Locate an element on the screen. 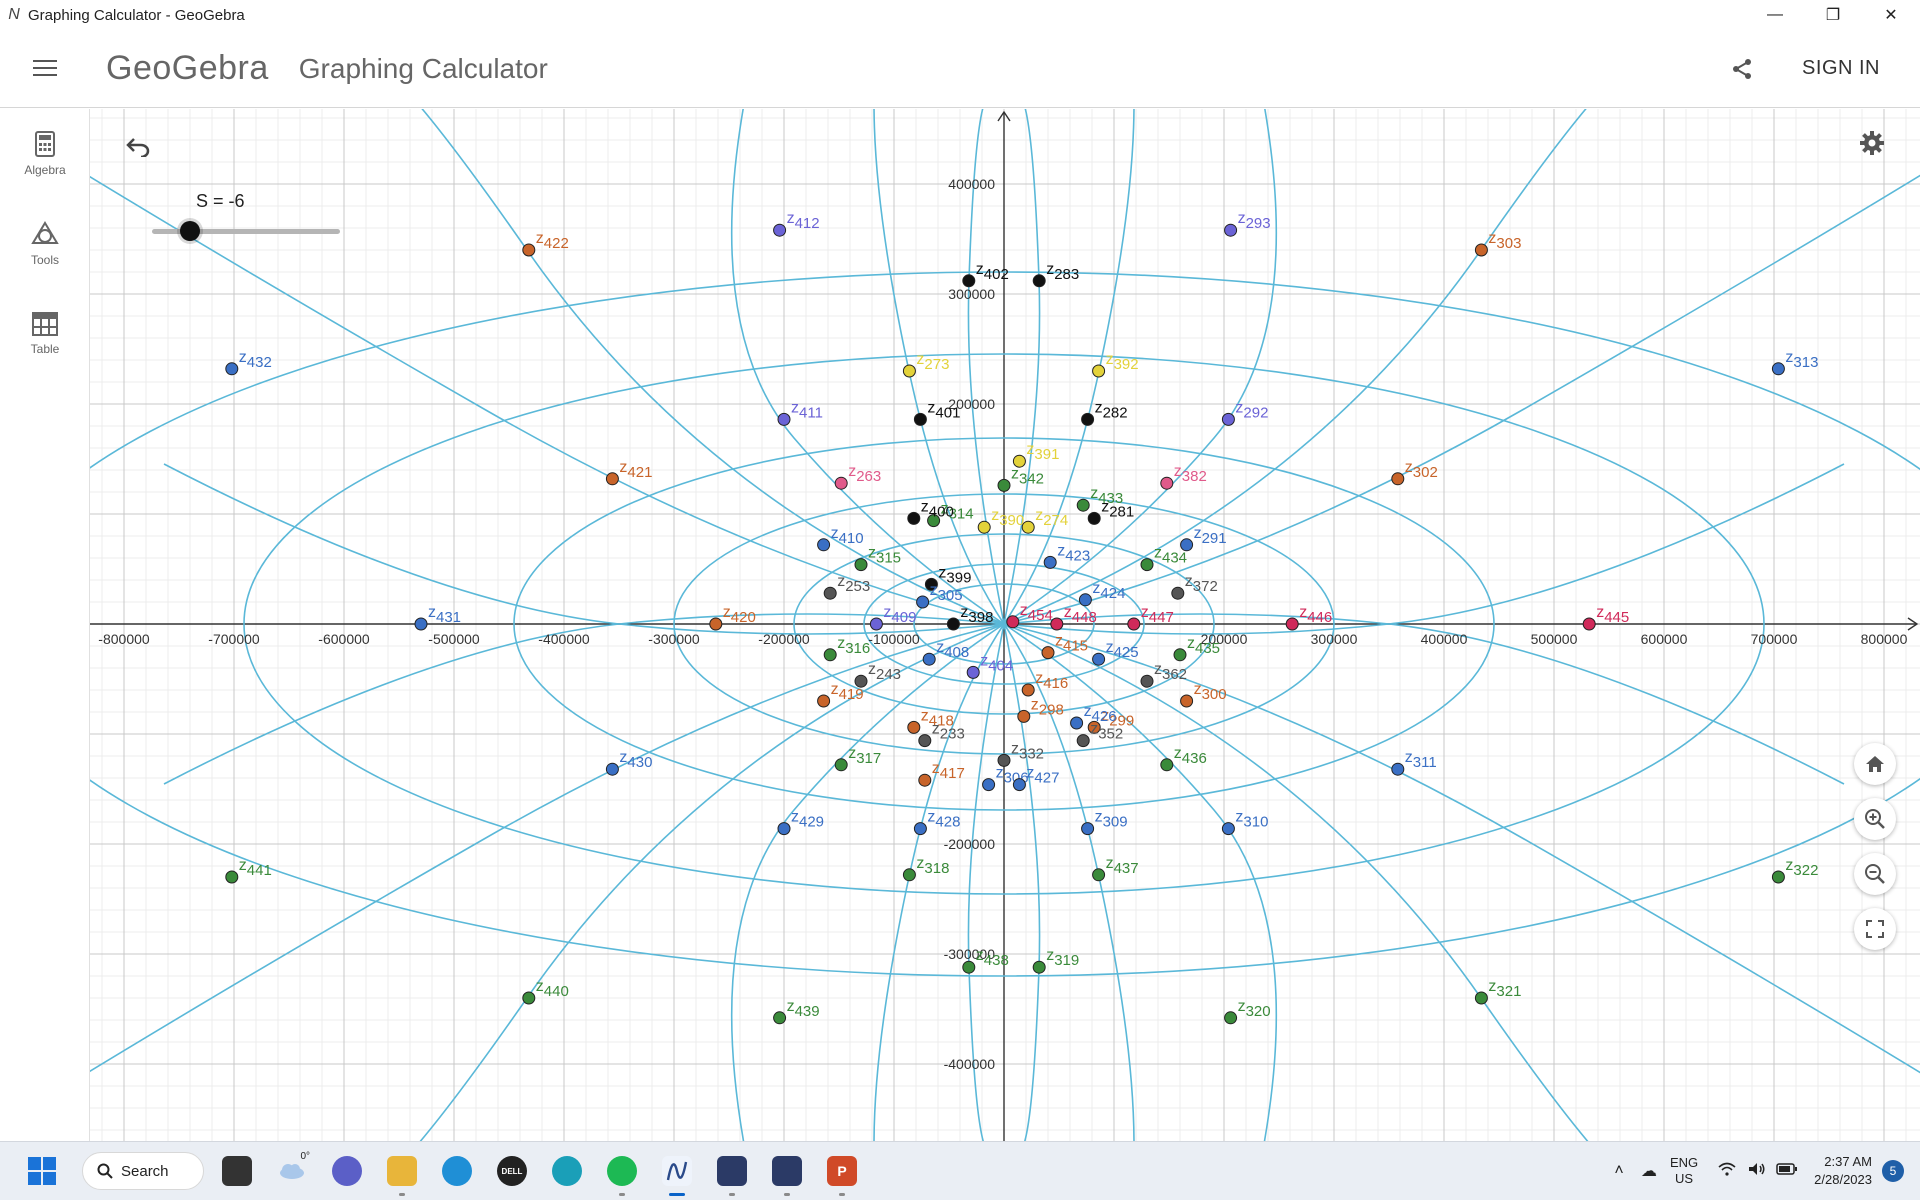 The image size is (1920, 1201). taskbar-app-file-manager is located at coordinates (237, 1171).